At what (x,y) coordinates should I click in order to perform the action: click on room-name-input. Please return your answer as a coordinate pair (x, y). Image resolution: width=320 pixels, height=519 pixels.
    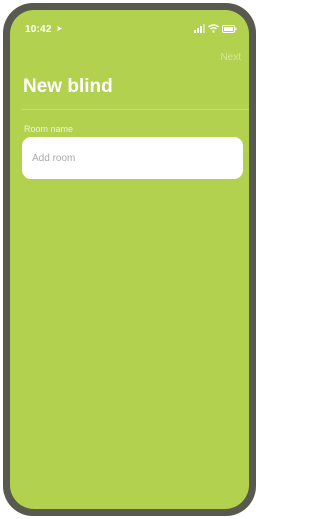
    Looking at the image, I should click on (132, 158).